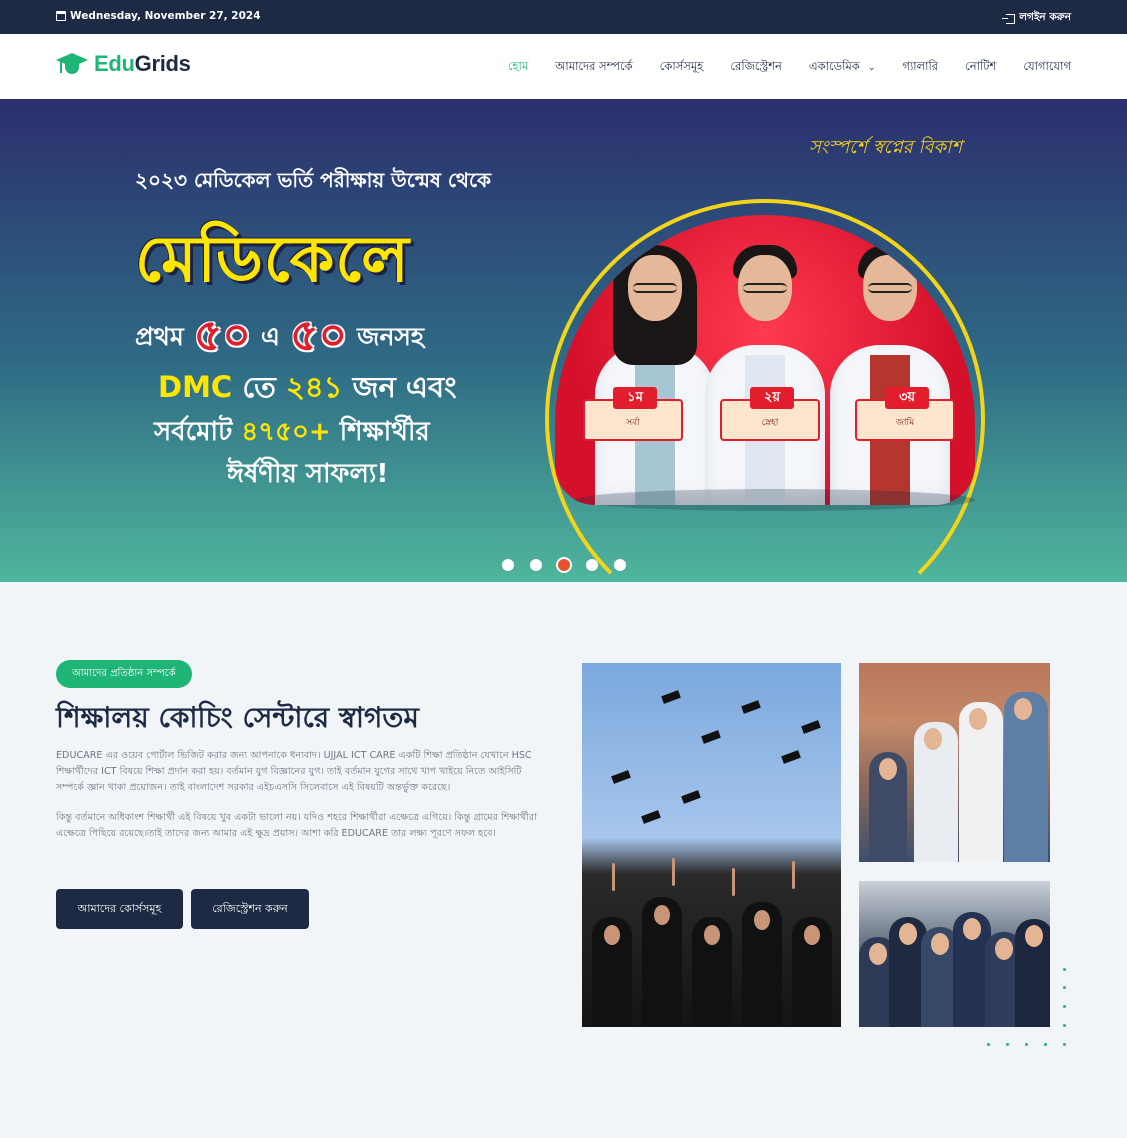 The height and width of the screenshot is (1138, 1127). Describe the element at coordinates (905, 423) in the screenshot. I see `rank-badge-3-name: জামি` at that location.